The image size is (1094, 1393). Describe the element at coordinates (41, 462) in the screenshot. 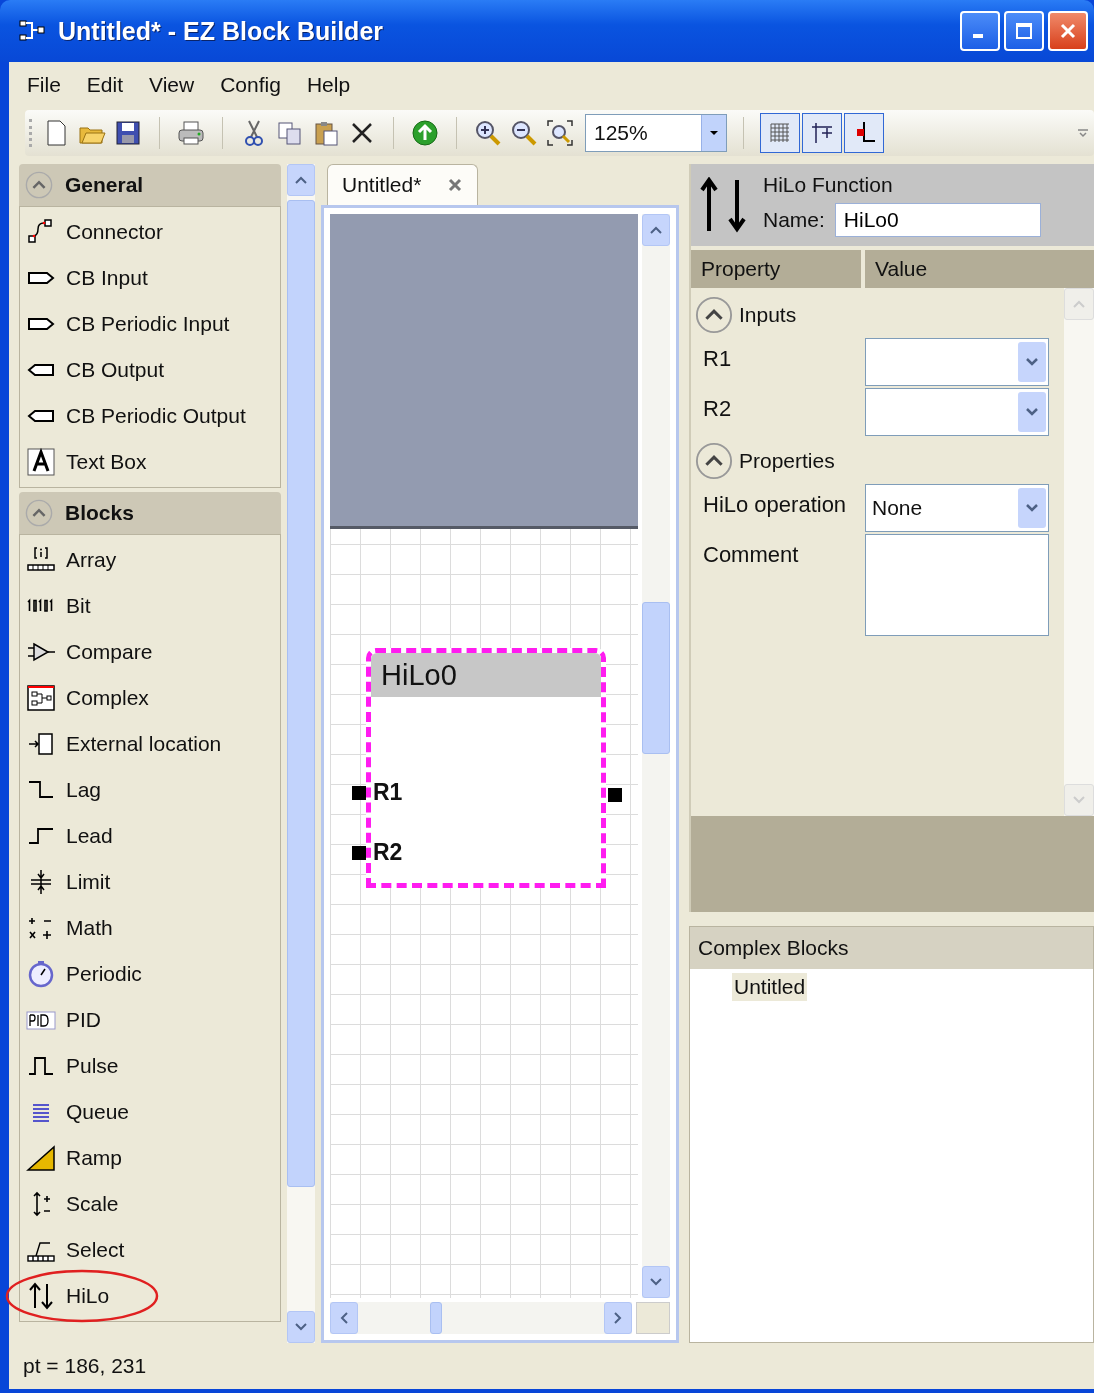

I see `letter-a-icon` at that location.